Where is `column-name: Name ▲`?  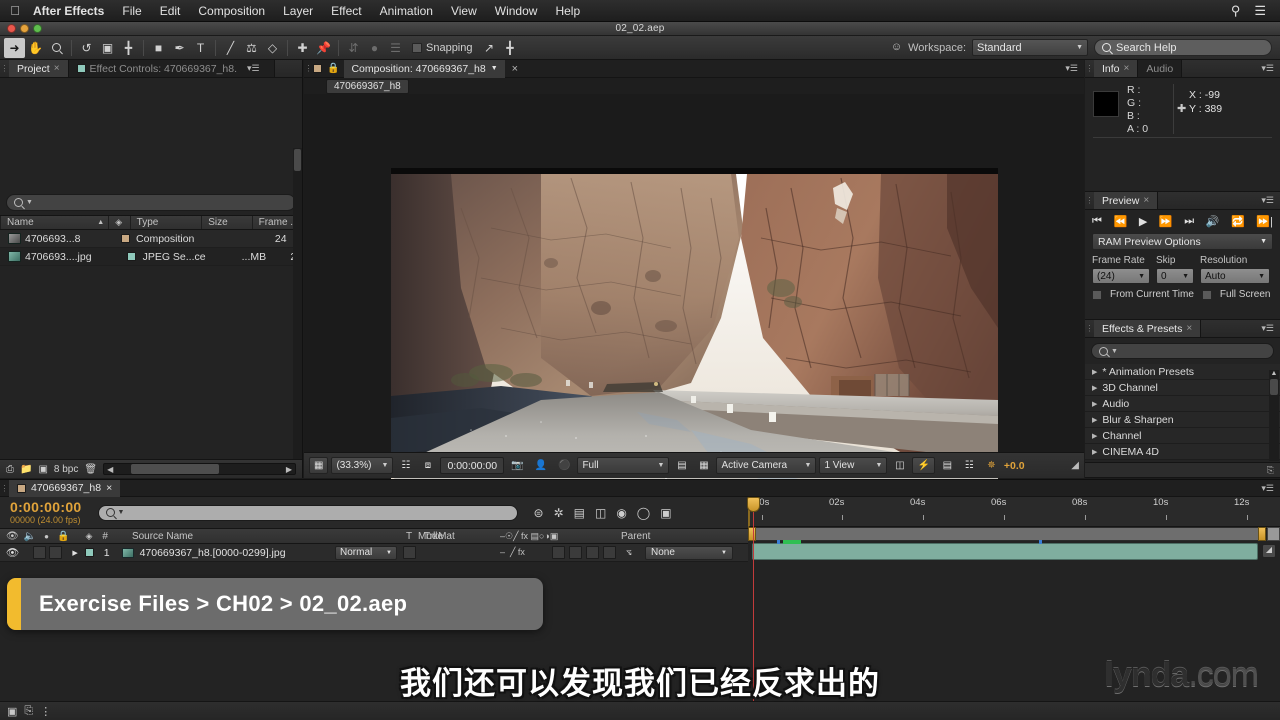 column-name: Name ▲ is located at coordinates (54, 222).